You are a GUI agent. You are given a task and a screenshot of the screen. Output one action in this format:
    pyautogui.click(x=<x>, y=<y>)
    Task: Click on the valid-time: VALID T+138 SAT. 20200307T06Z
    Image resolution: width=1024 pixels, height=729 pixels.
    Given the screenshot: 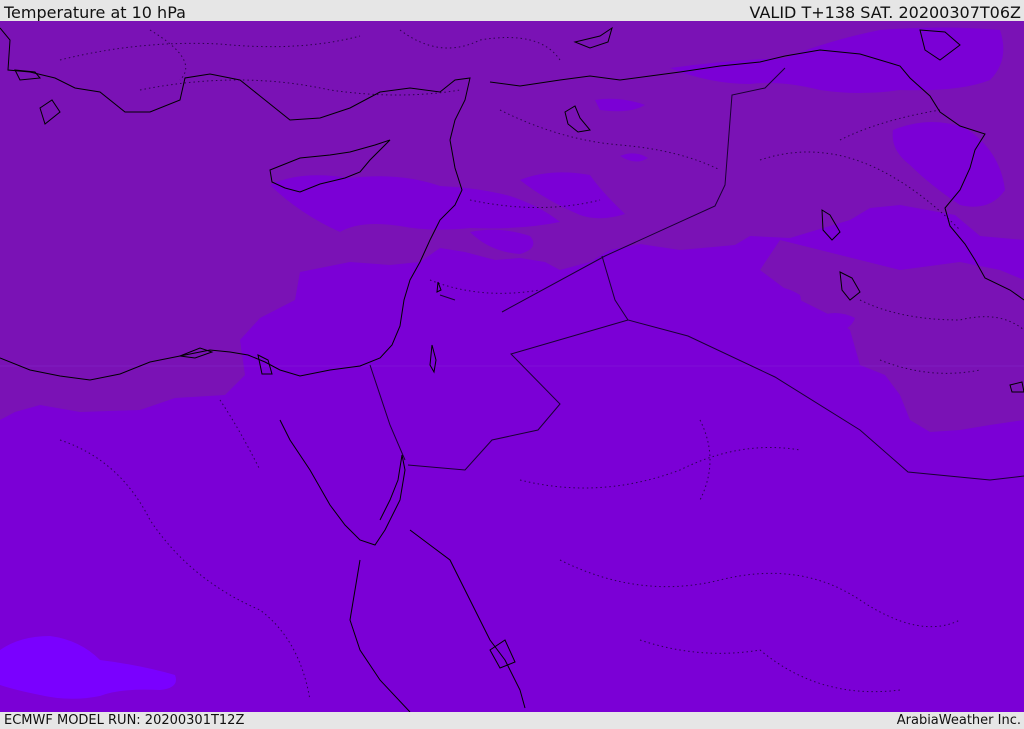 What is the action you would take?
    pyautogui.click(x=885, y=12)
    